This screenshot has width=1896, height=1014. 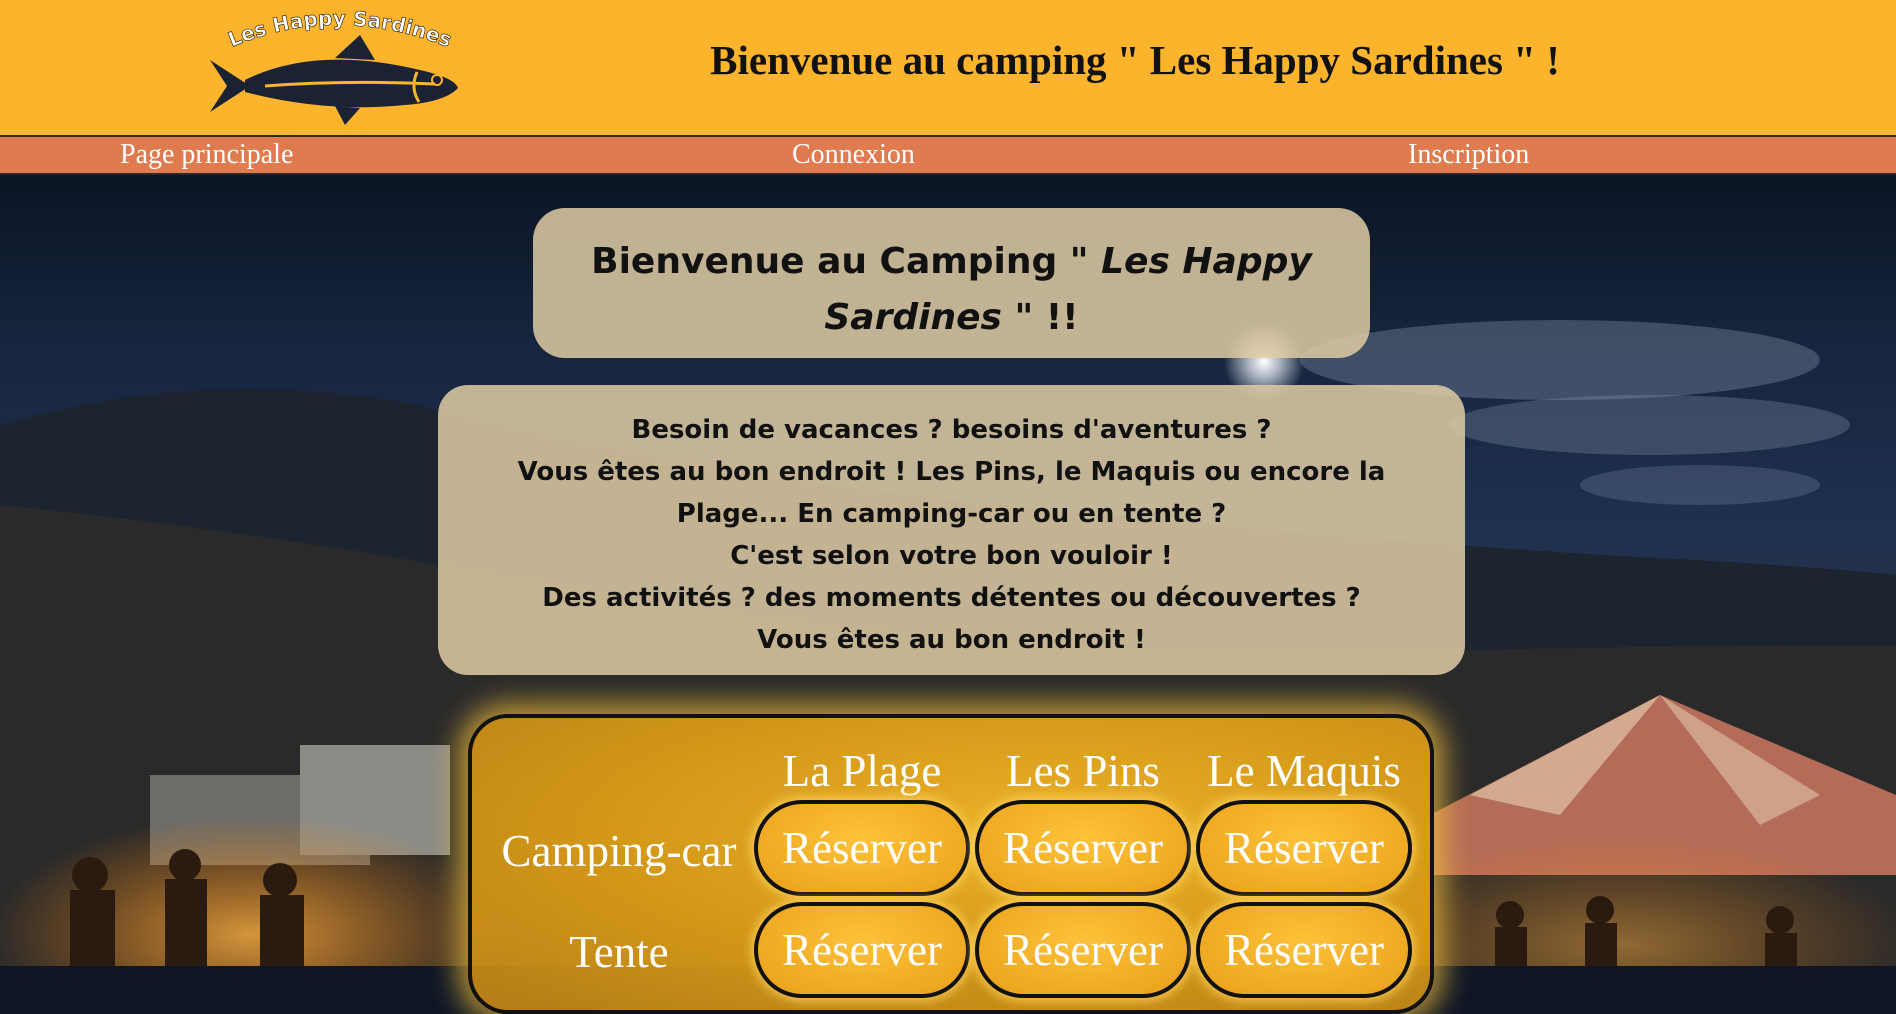 I want to click on main-nav: Page principale Connexion Inscription, so click(x=948, y=156).